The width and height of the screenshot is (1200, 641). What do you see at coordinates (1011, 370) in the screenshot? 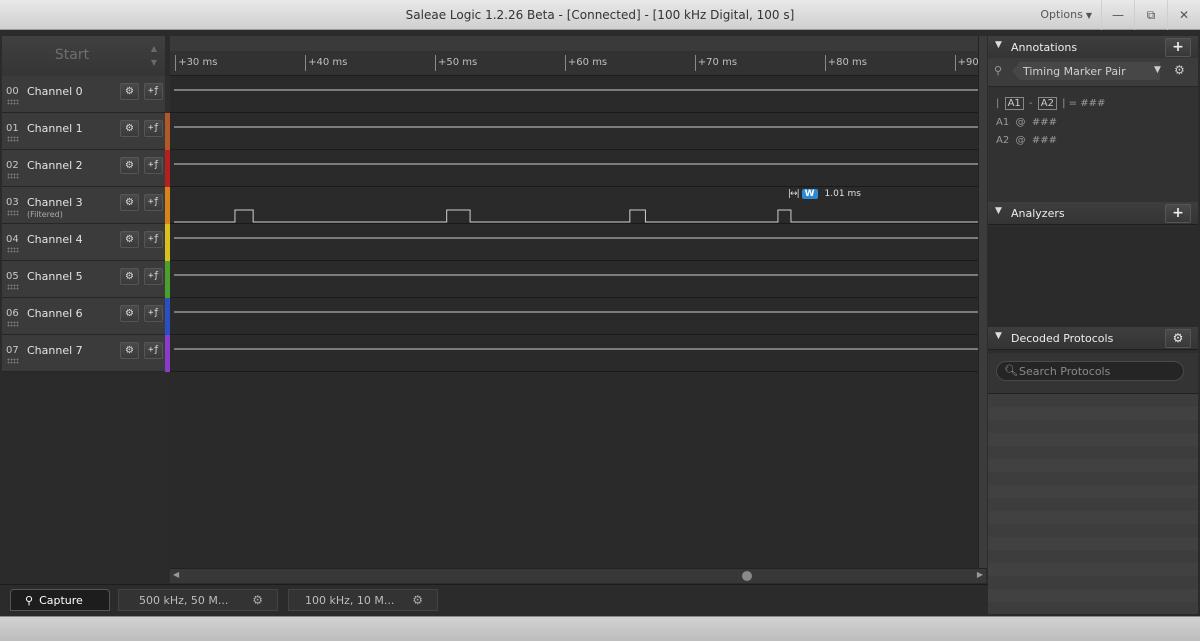
I see `search-icon: 🔍︎` at bounding box center [1011, 370].